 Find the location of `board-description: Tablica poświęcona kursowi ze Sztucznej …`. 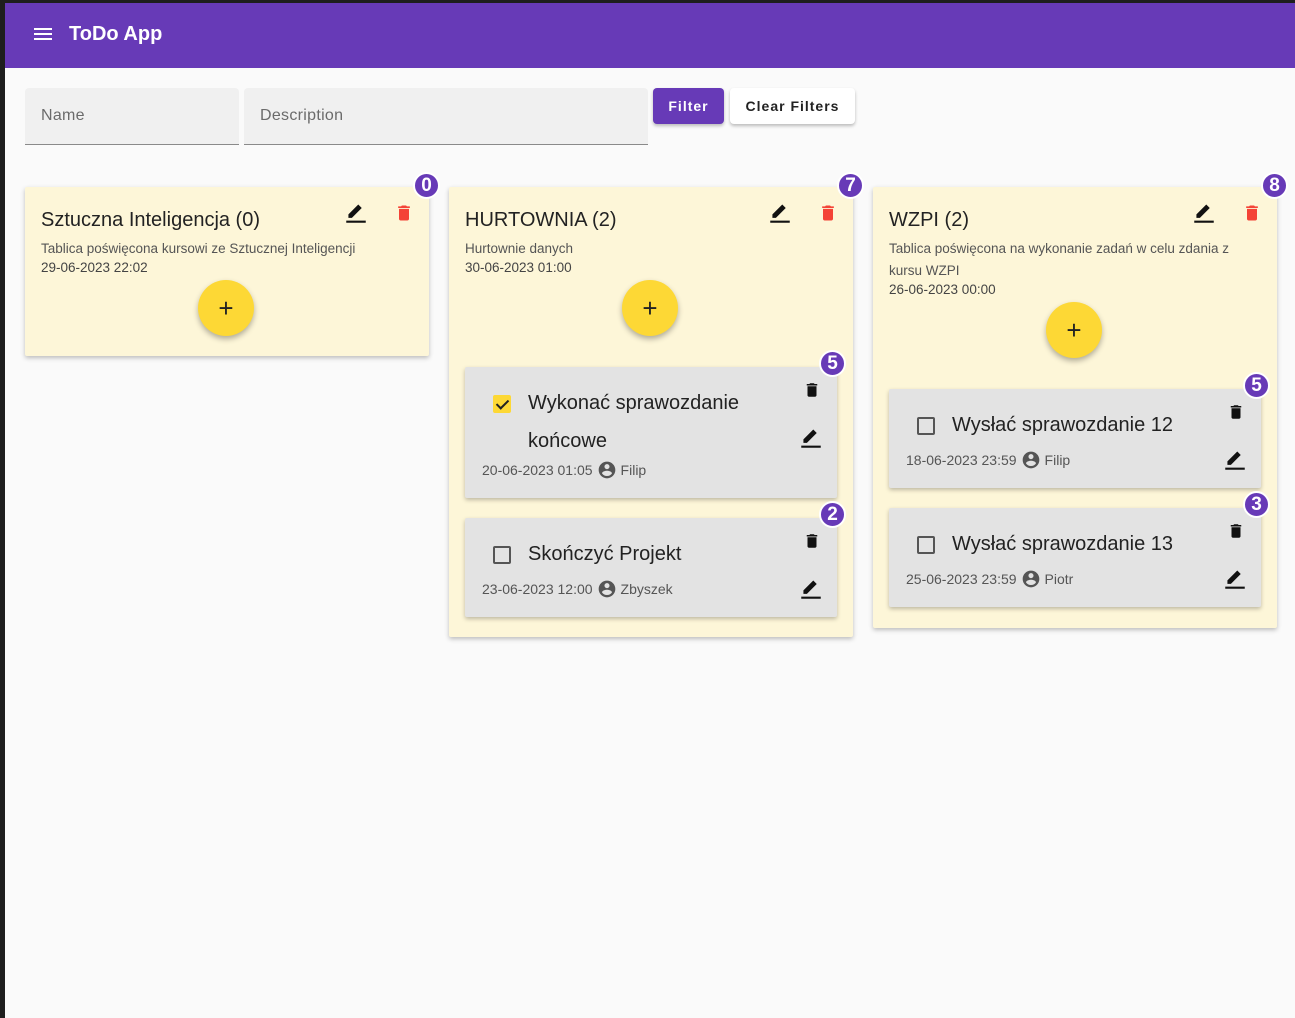

board-description: Tablica poświęcona kursowi ze Sztucznej … is located at coordinates (198, 248).